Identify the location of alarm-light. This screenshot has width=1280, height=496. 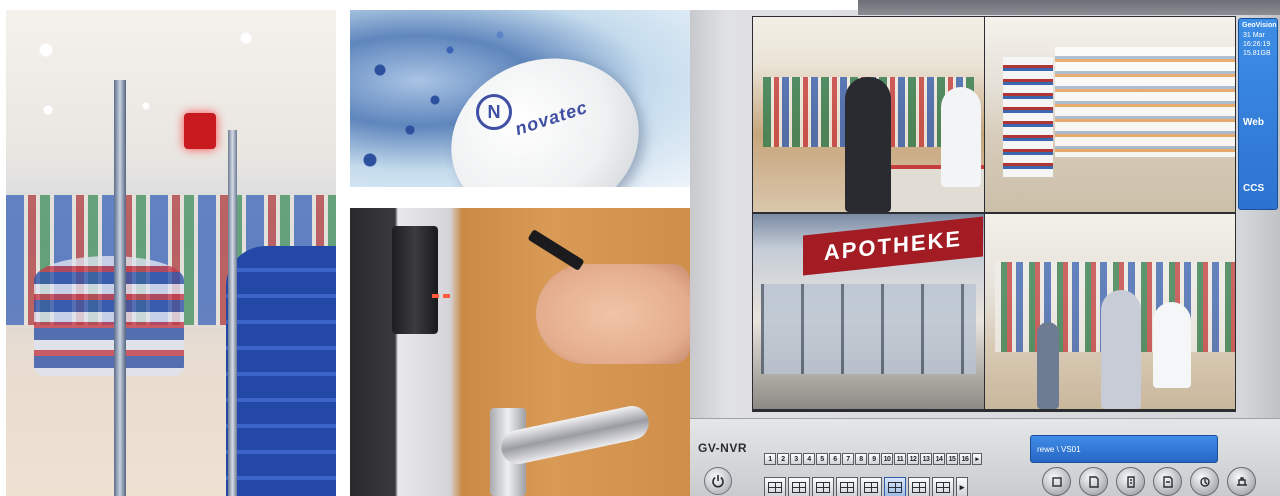
(200, 131).